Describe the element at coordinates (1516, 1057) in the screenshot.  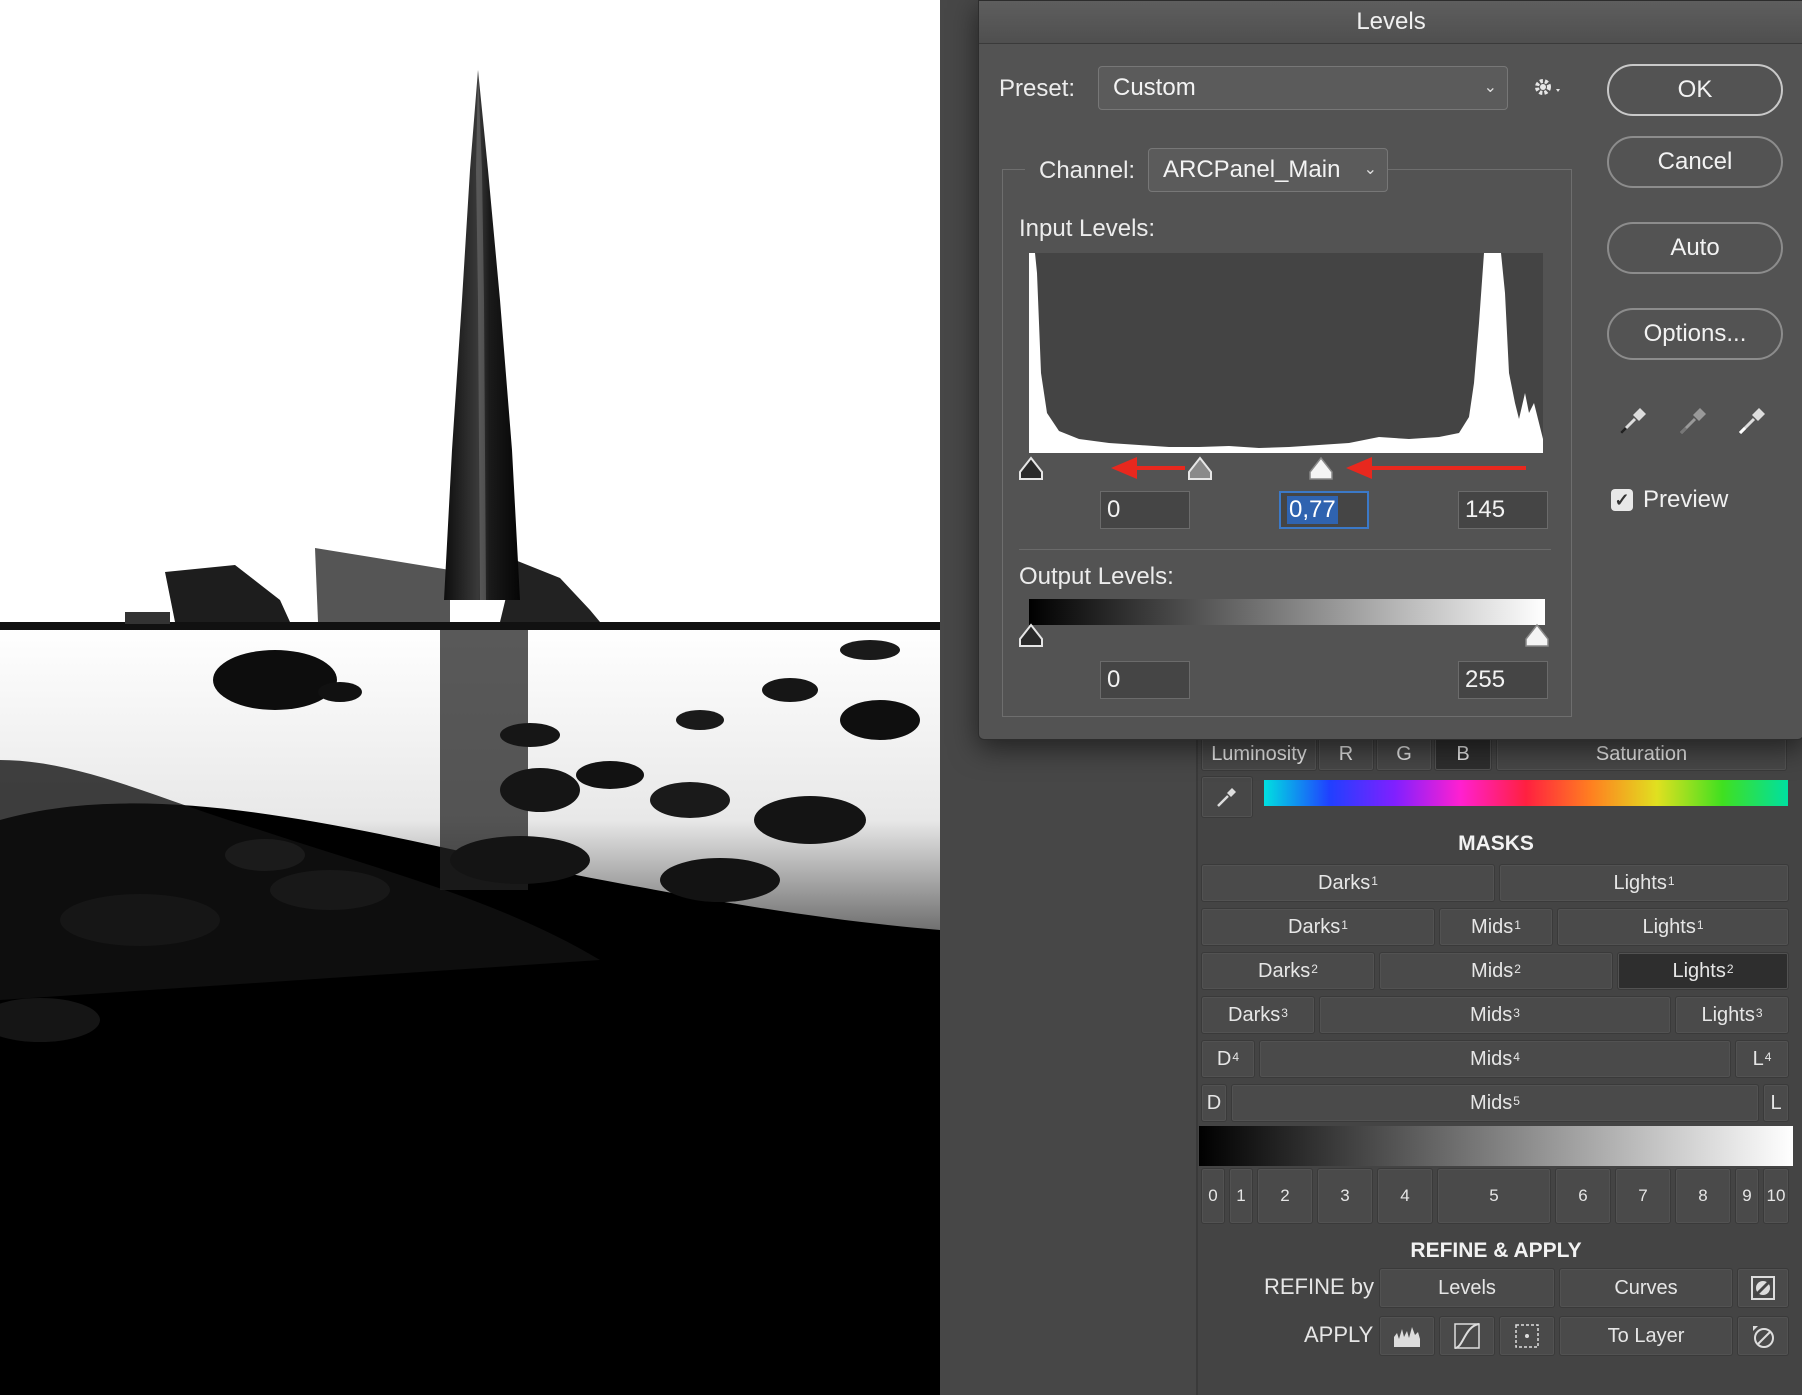
I see `mask-sup: 4` at that location.